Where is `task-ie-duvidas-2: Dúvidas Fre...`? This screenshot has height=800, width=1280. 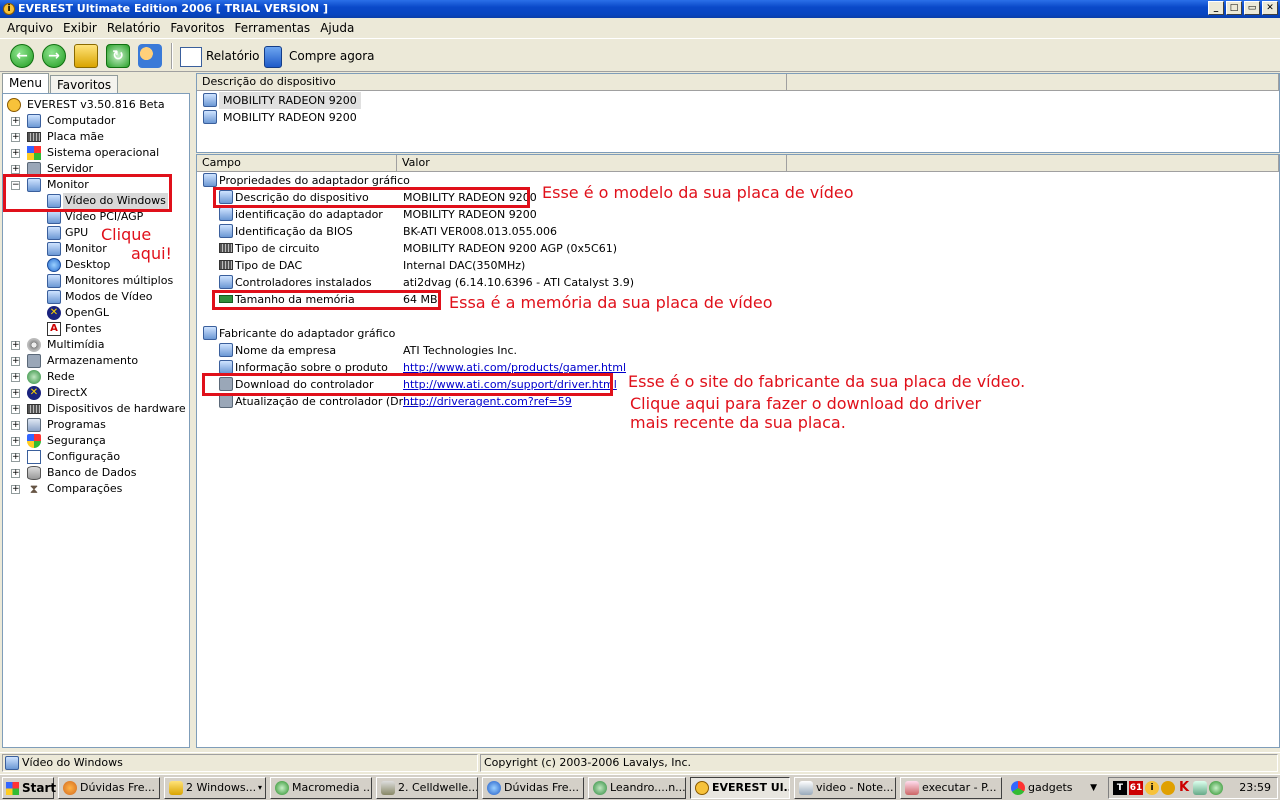
task-ie-duvidas-2: Dúvidas Fre... is located at coordinates (533, 788).